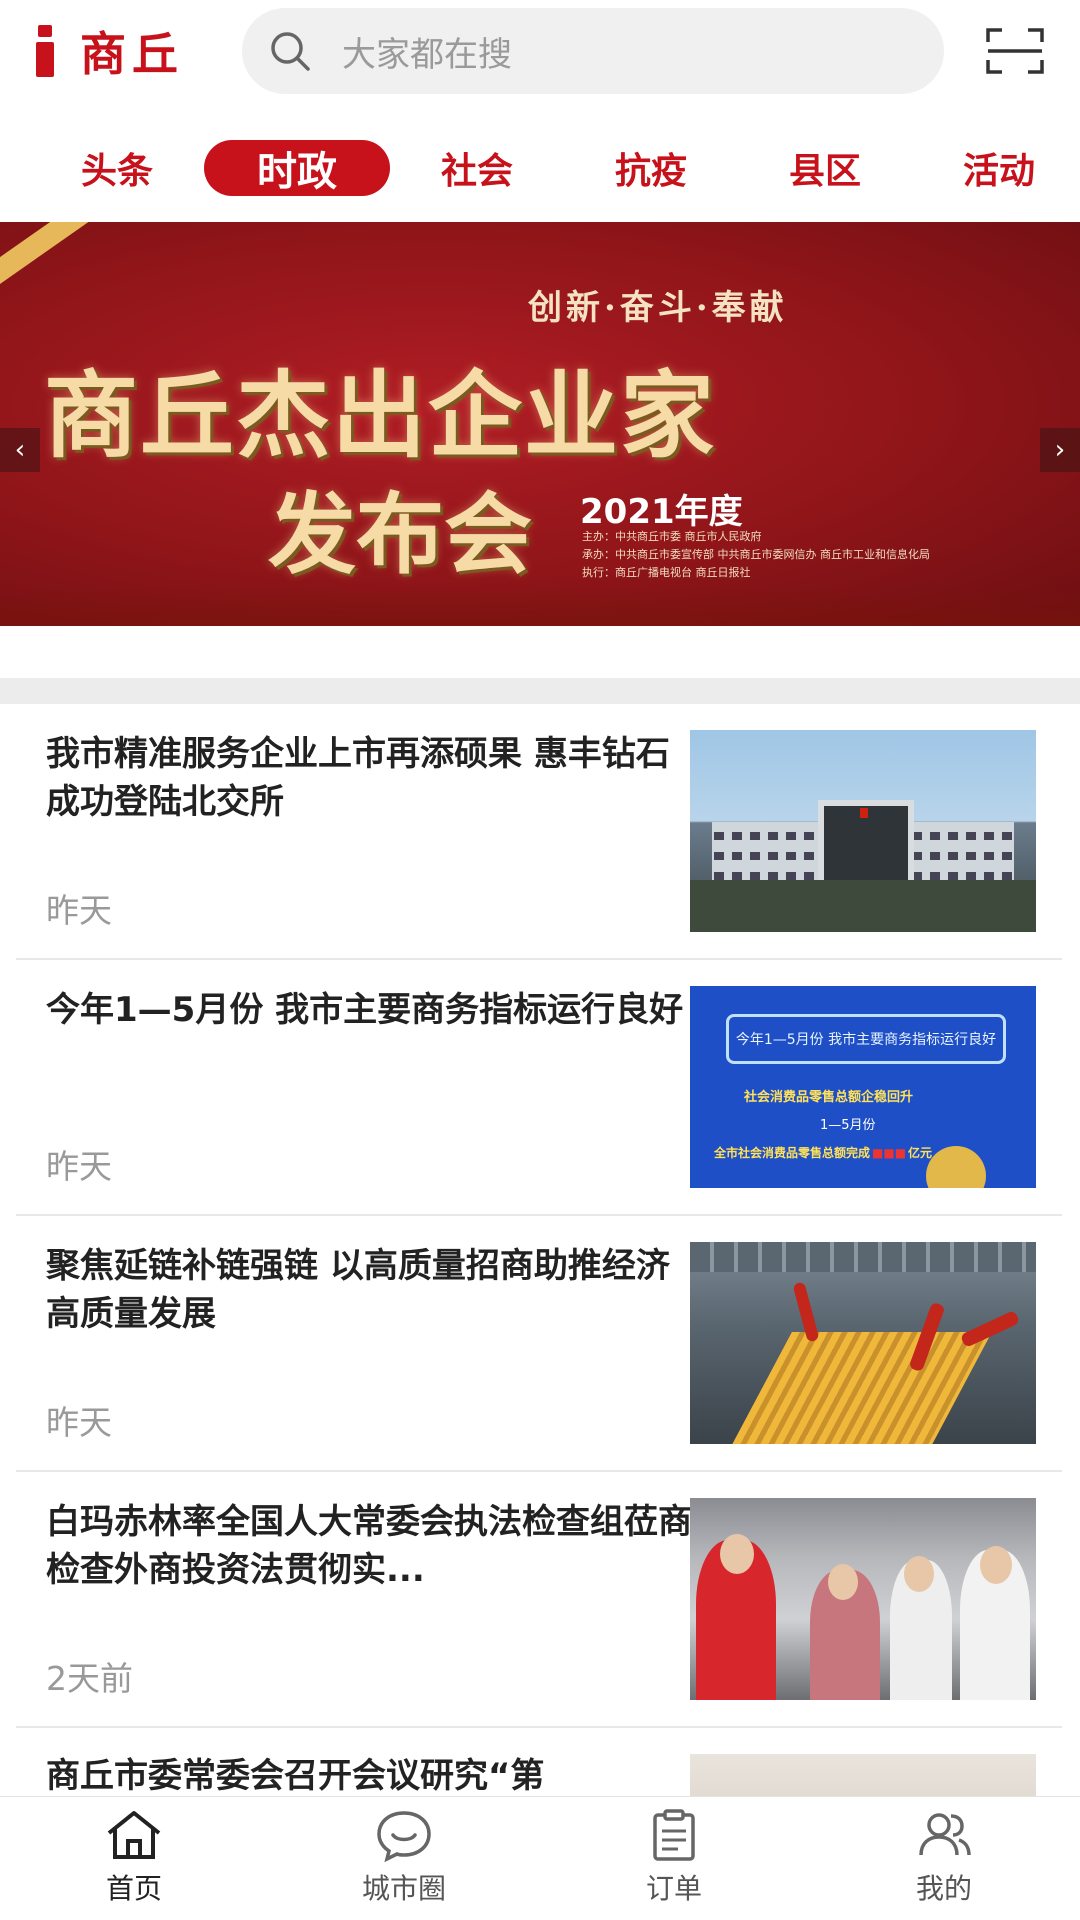  I want to click on chat-bubble-icon, so click(404, 1837).